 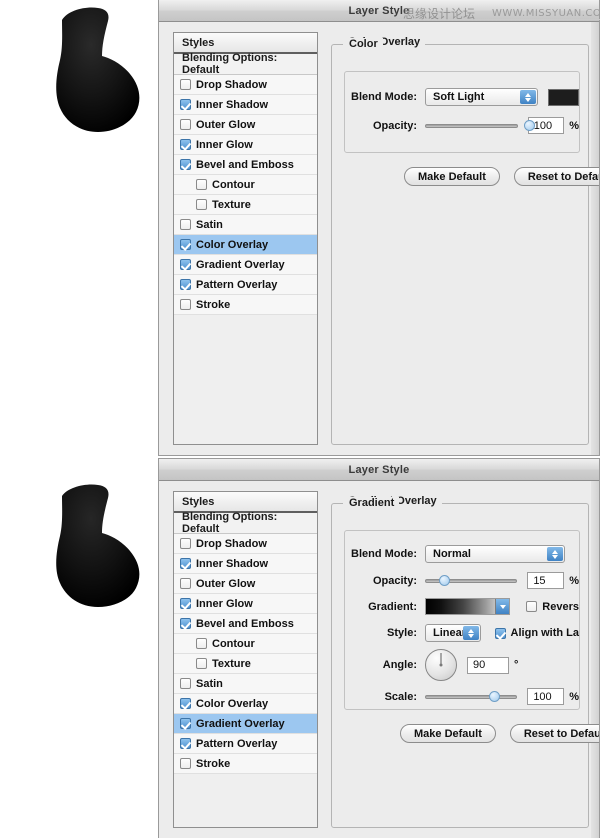 What do you see at coordinates (372, 503) in the screenshot?
I see `subgroup-title-gradient: Gradient` at bounding box center [372, 503].